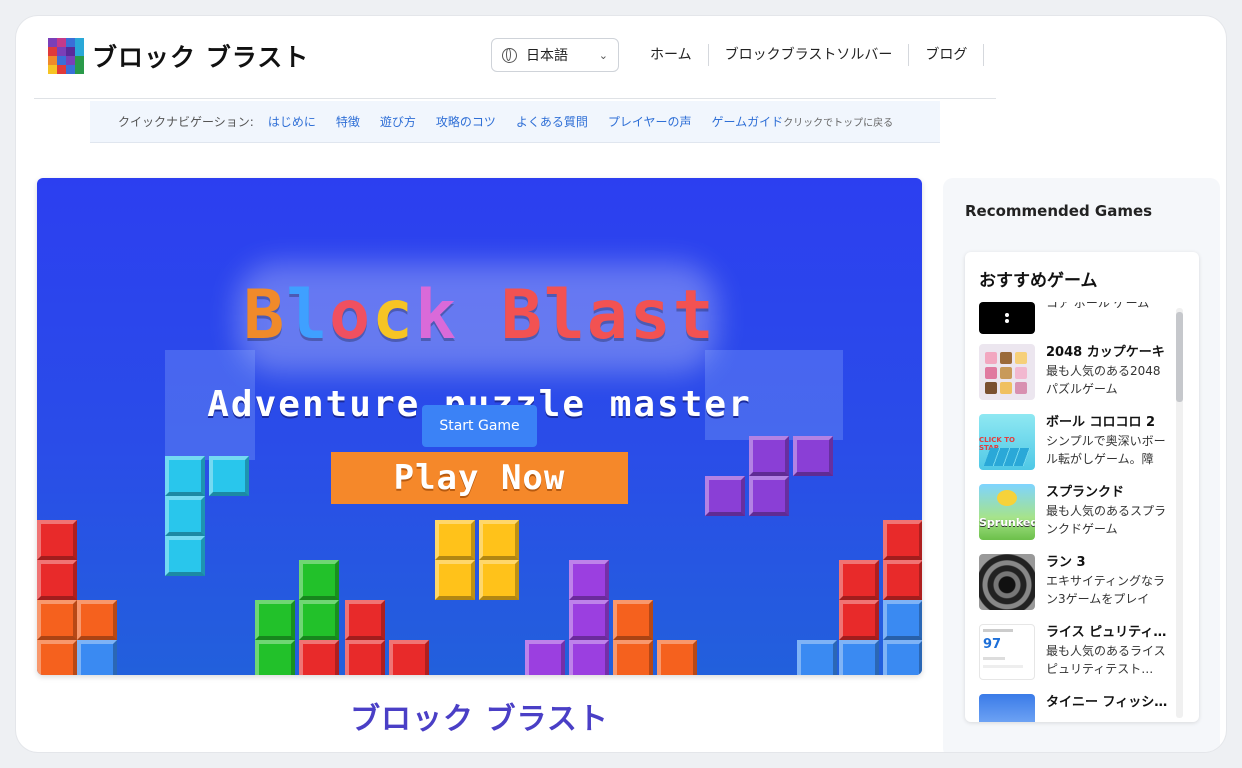 The image size is (1242, 768). What do you see at coordinates (479, 478) in the screenshot?
I see `play-now-banner: Play Now` at bounding box center [479, 478].